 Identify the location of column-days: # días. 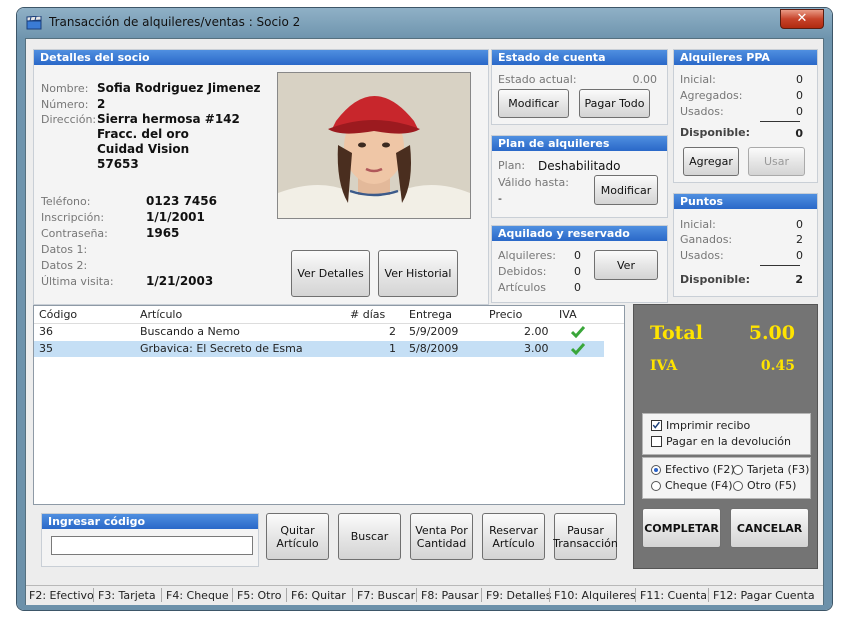
(367, 314).